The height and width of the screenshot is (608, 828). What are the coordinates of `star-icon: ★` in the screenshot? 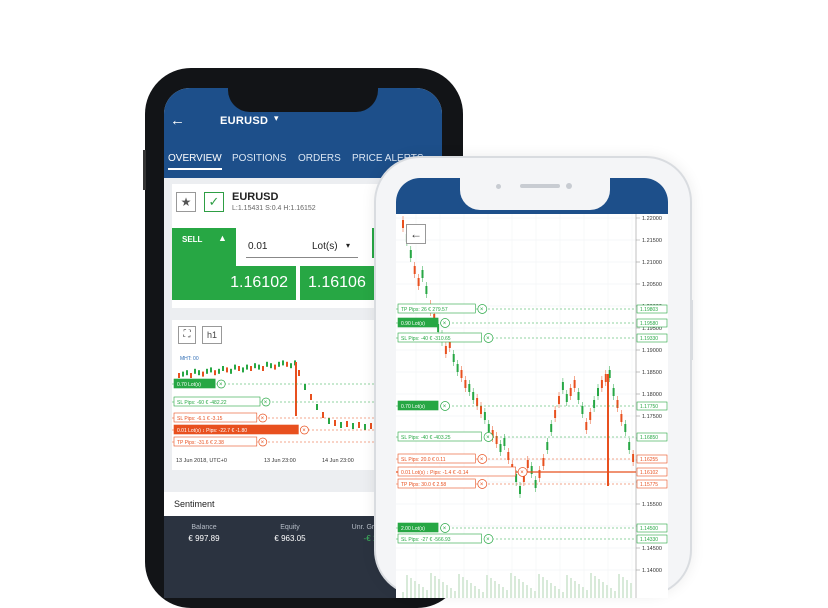 It's located at (186, 202).